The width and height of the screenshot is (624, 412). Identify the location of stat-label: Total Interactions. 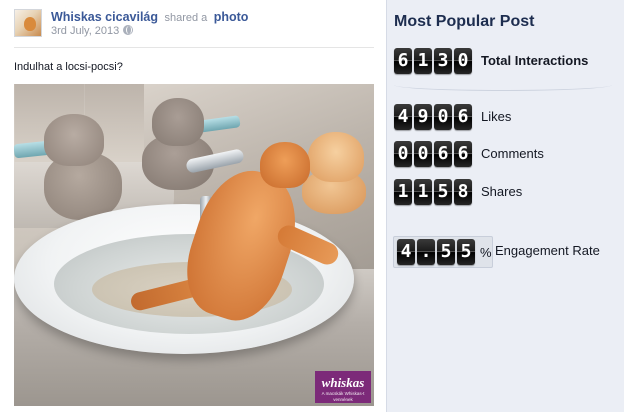
(535, 60).